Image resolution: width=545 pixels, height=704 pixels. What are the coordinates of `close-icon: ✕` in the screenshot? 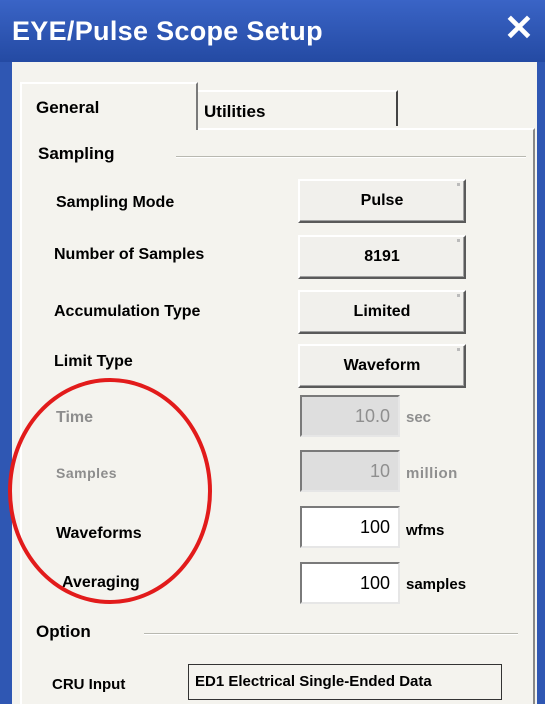 It's located at (519, 29).